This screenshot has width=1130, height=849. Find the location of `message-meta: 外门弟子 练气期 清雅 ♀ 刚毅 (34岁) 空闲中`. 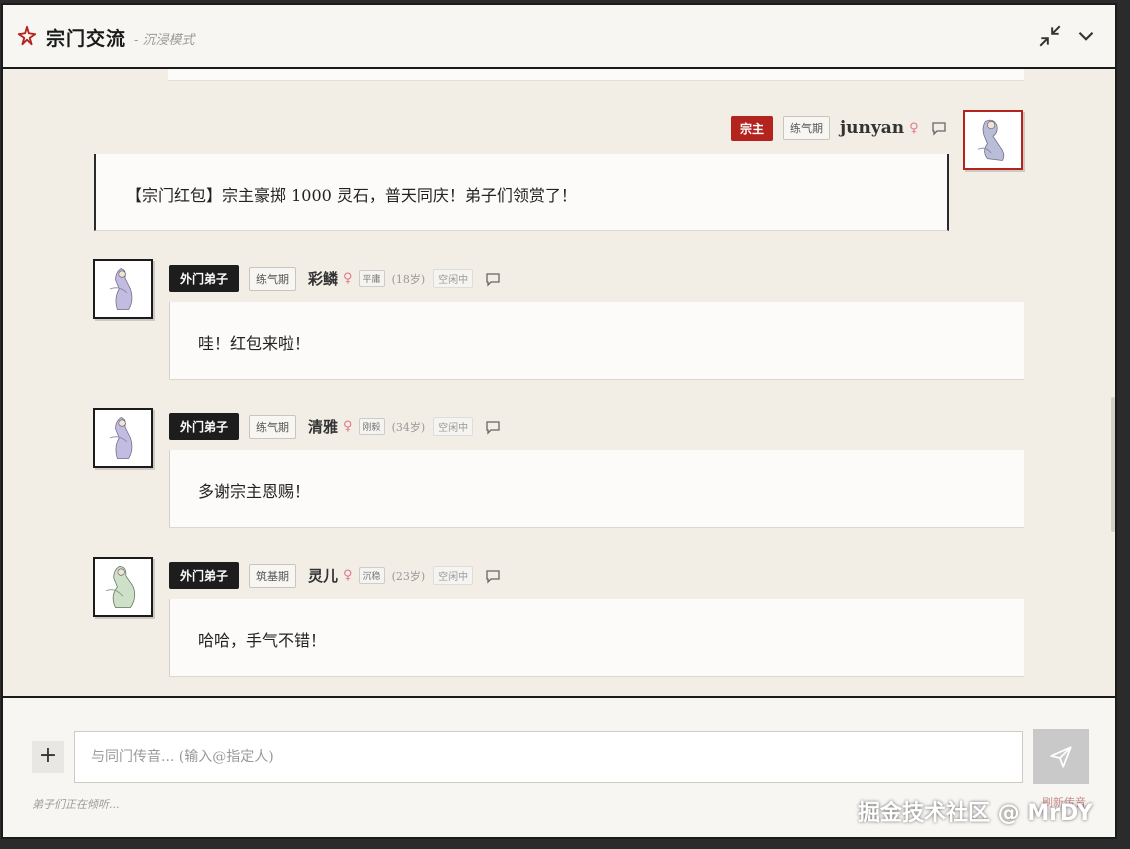

message-meta: 外门弟子 练气期 清雅 ♀ 刚毅 (34岁) 空闲中 is located at coordinates (335, 426).